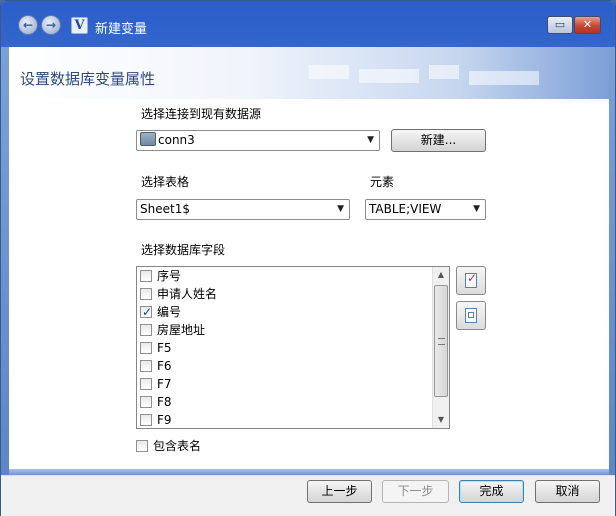 Image resolution: width=616 pixels, height=516 pixels. What do you see at coordinates (156, 366) in the screenshot?
I see `list-item: F6` at bounding box center [156, 366].